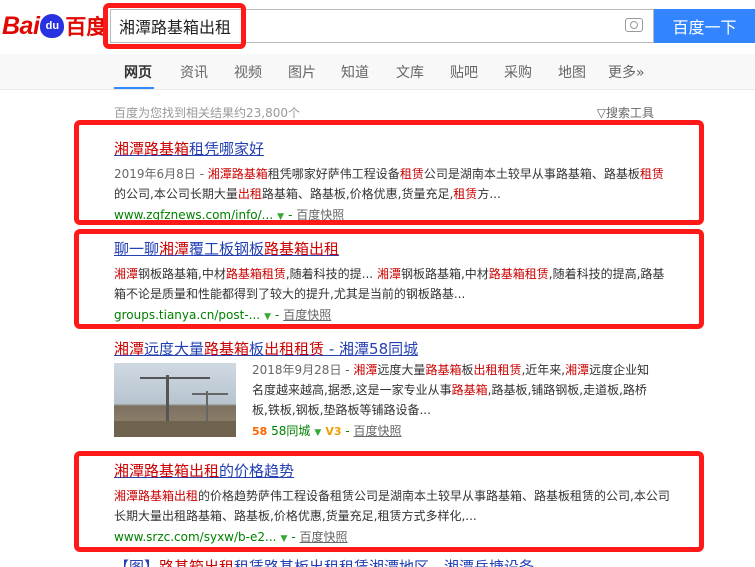  Describe the element at coordinates (626, 72) in the screenshot. I see `tab-more: 更多»` at that location.